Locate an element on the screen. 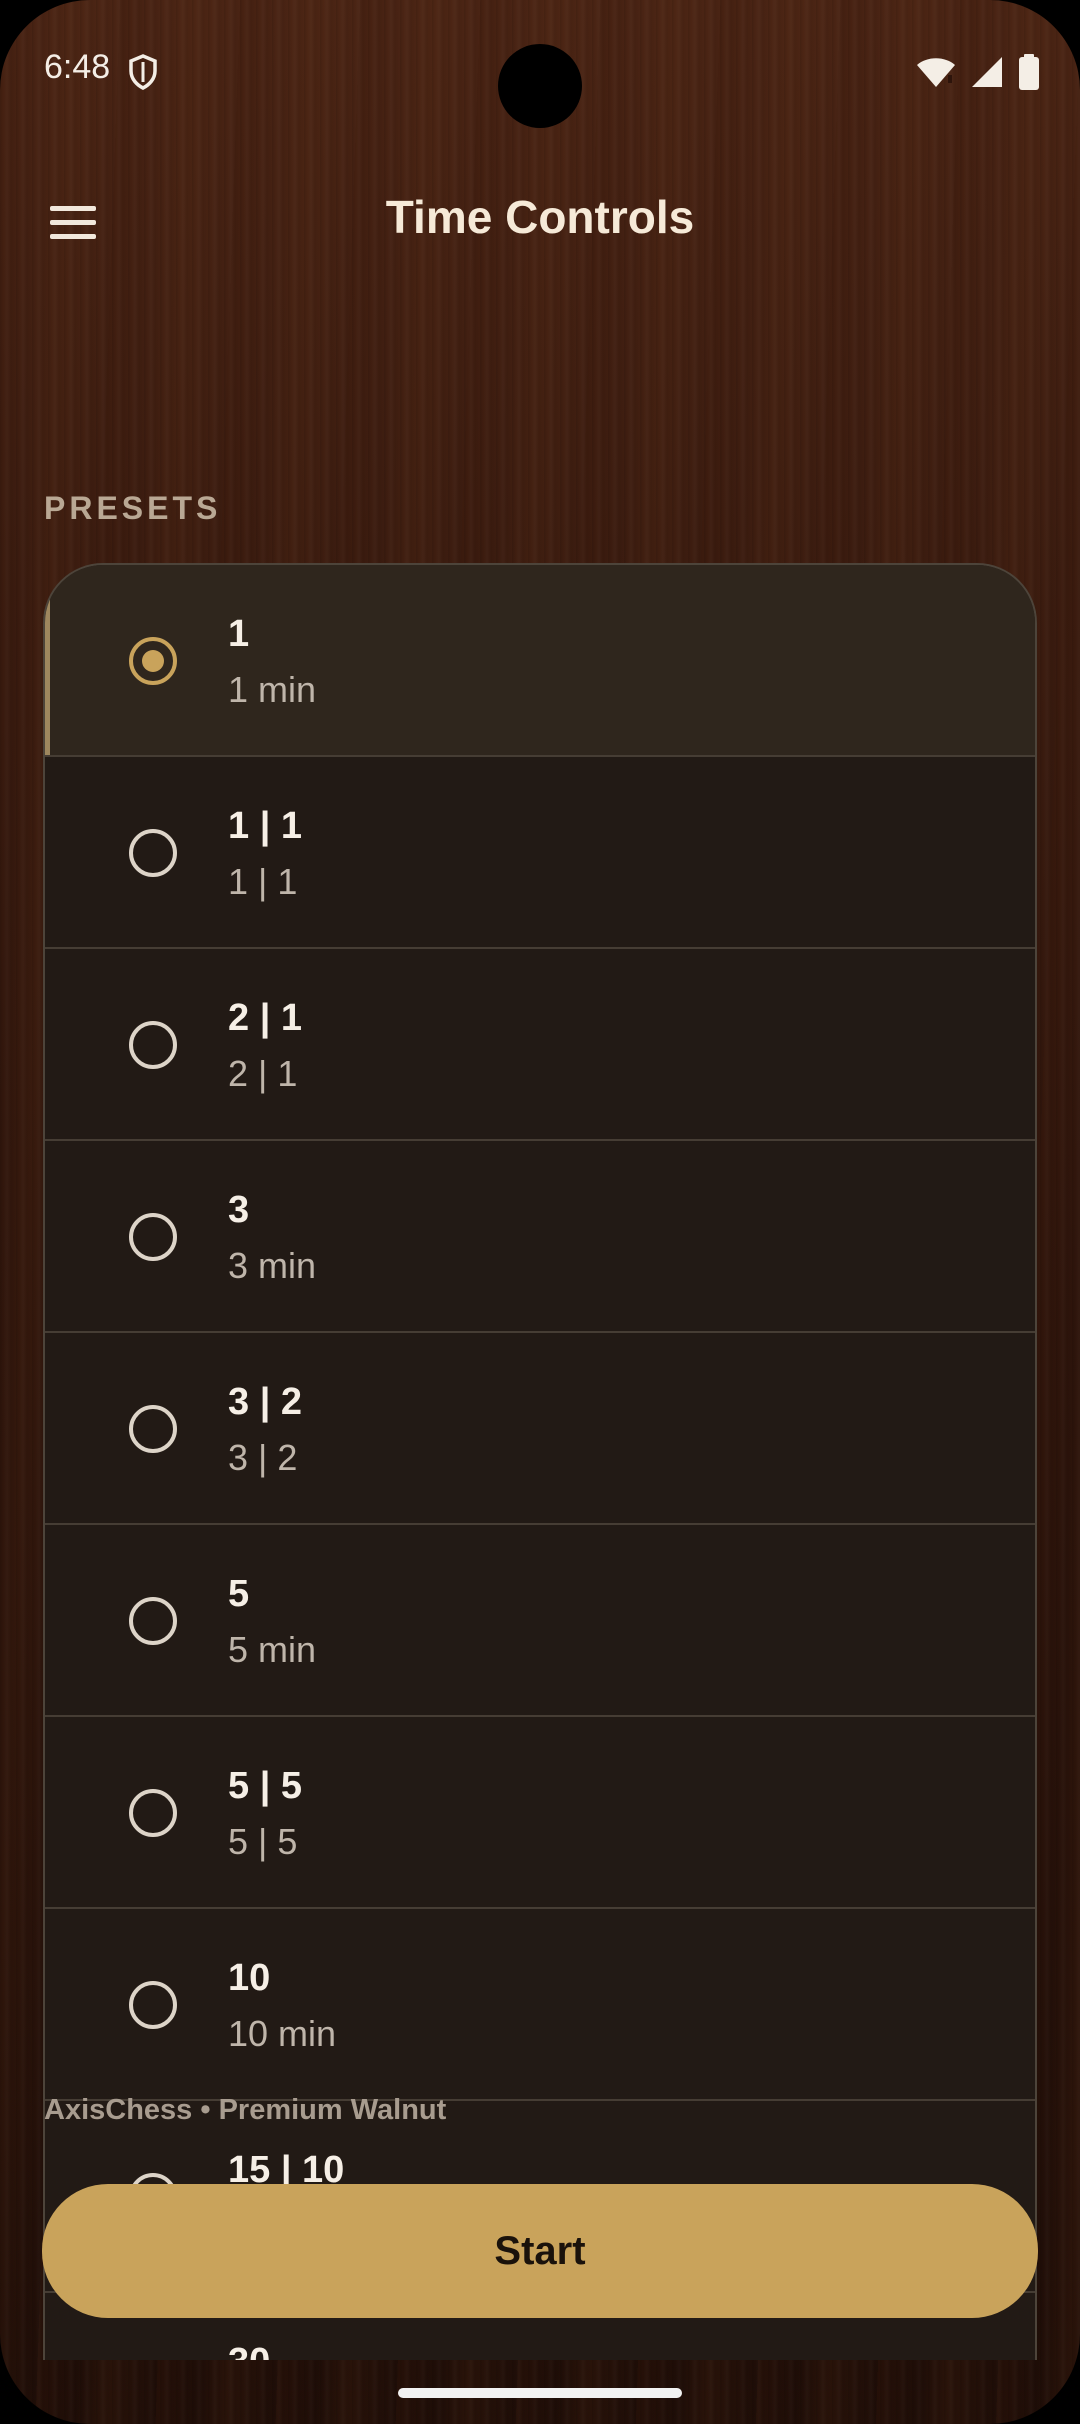  preset-title: 1 | 1 is located at coordinates (265, 826).